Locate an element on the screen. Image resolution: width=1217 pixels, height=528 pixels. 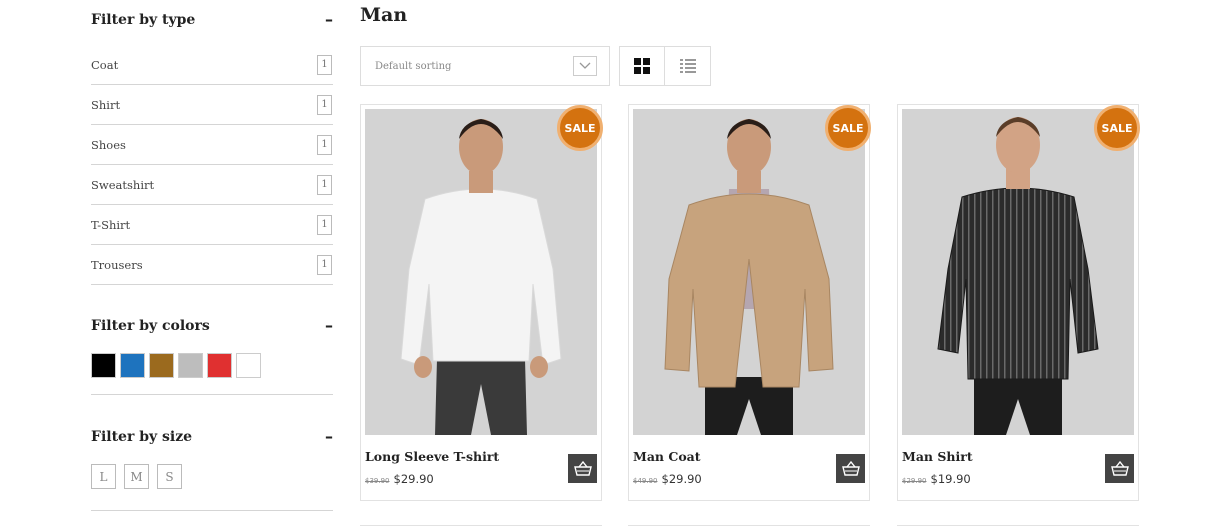
color-swatch-black is located at coordinates (103, 365).